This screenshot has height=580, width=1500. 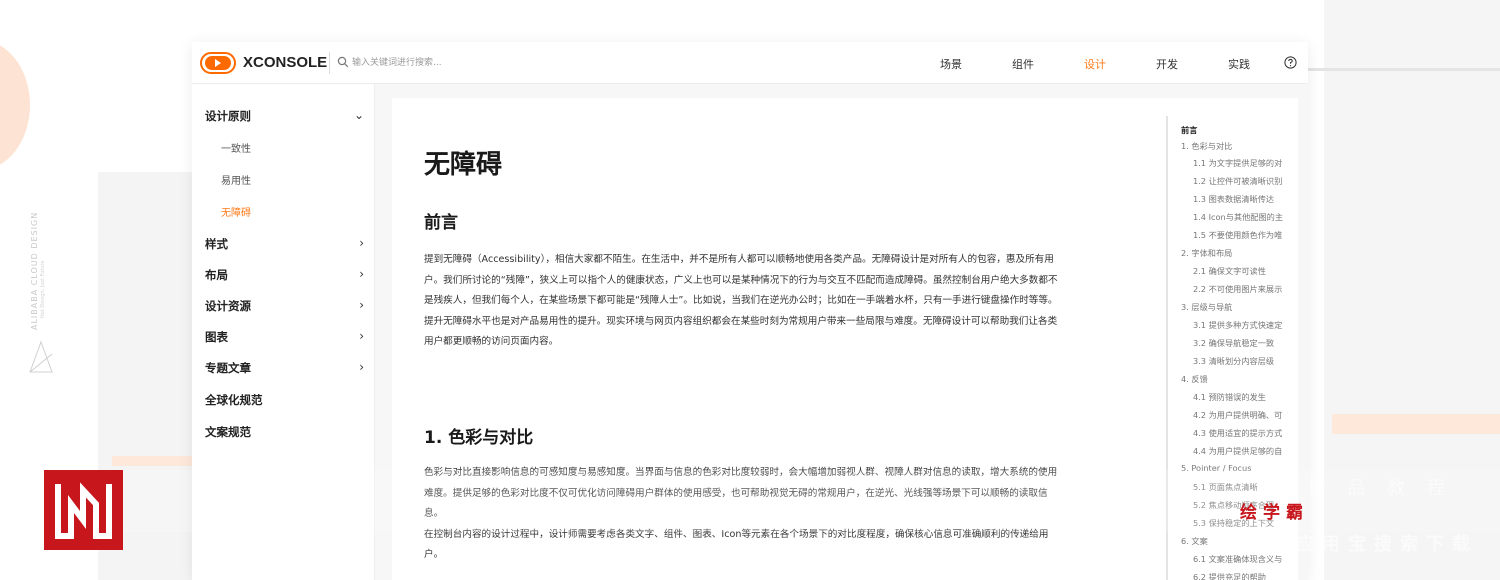 What do you see at coordinates (15, 105) in the screenshot?
I see `backdrop-circle` at bounding box center [15, 105].